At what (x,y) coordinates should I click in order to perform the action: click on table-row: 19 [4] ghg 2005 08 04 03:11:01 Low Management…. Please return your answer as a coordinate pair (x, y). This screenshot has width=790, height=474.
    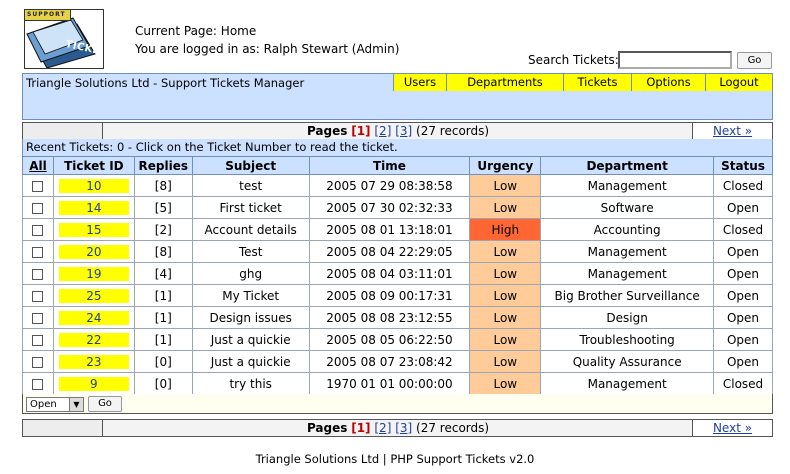
    Looking at the image, I should click on (397, 273).